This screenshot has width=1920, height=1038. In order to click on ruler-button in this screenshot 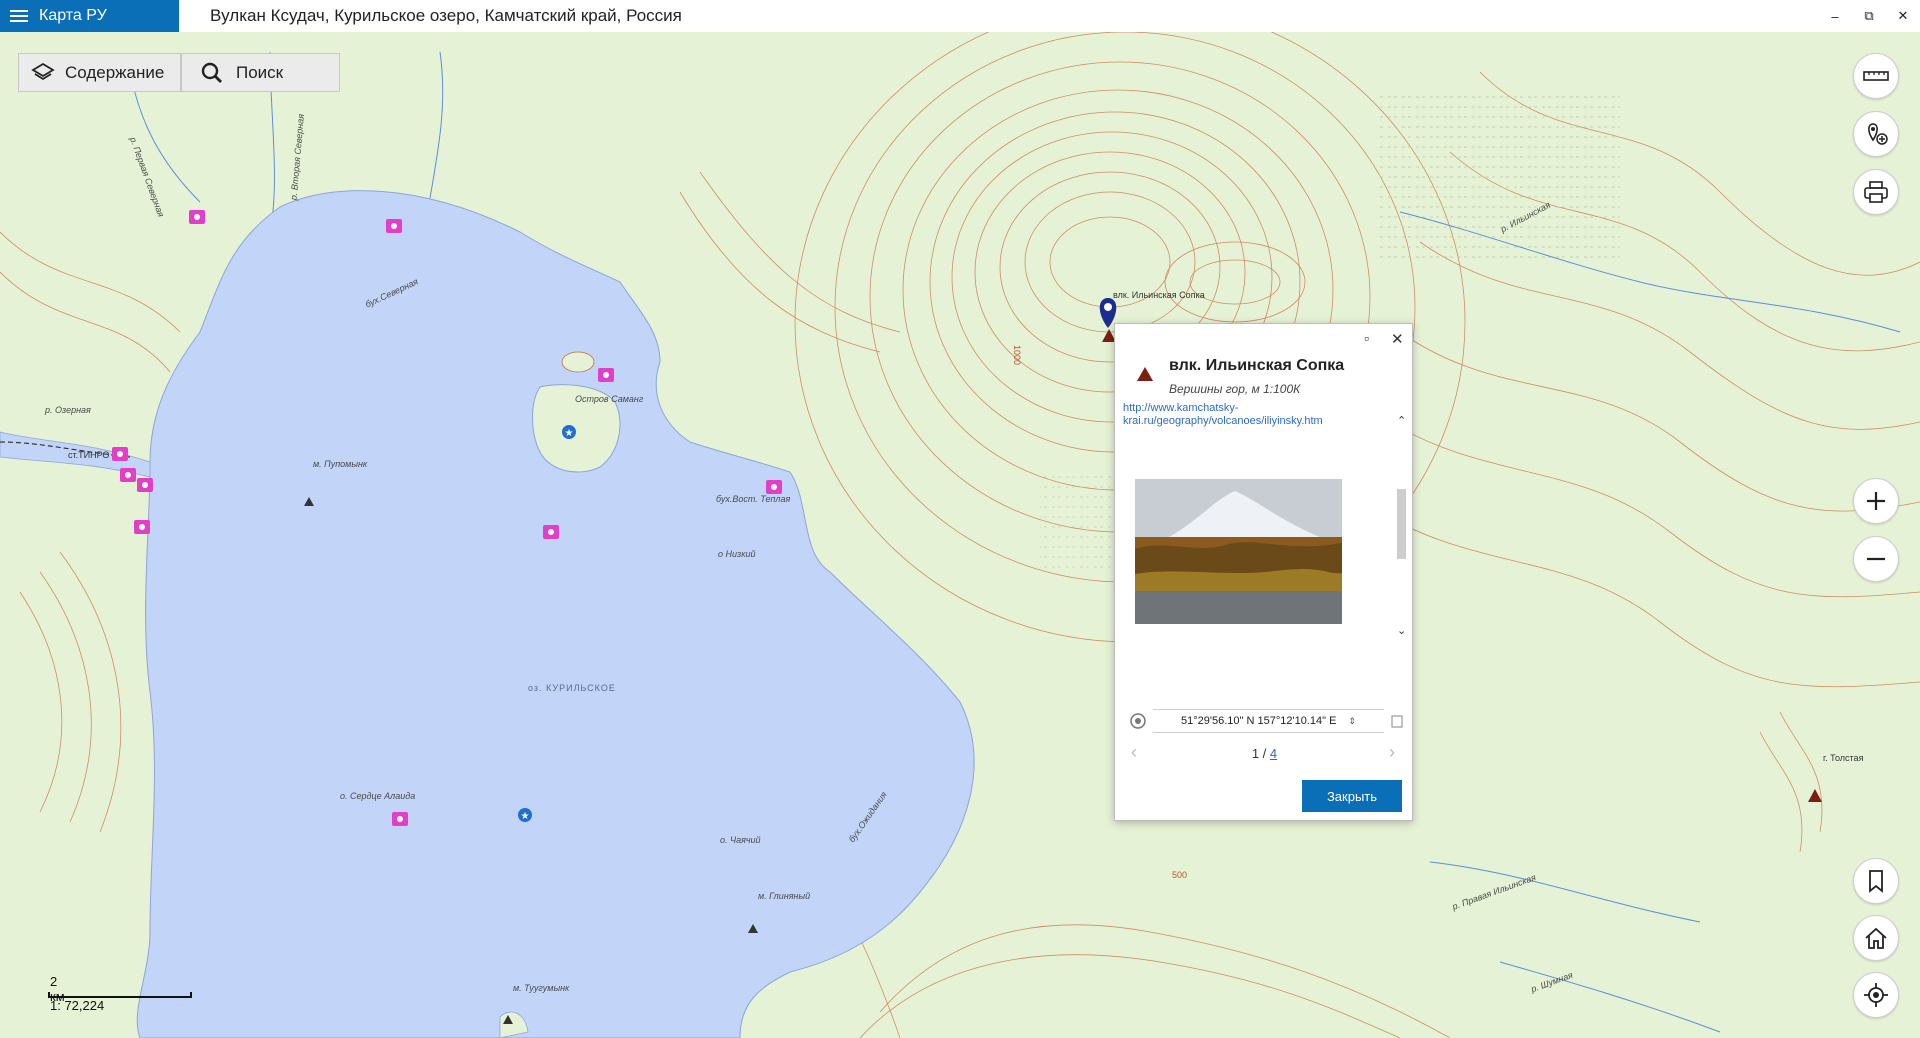, I will do `click(1876, 76)`.